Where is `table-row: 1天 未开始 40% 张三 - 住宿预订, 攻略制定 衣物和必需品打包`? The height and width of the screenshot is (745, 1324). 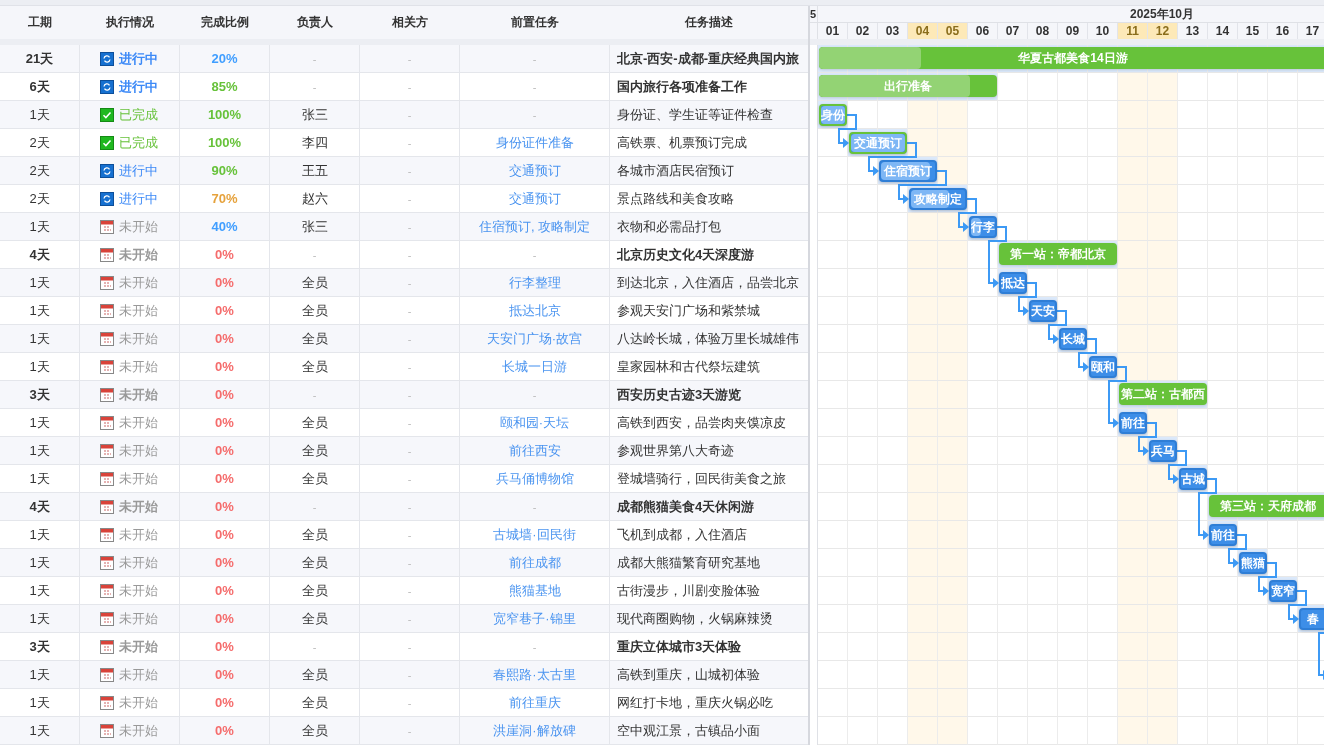
table-row: 1天 未开始 40% 张三 - 住宿预订, 攻略制定 衣物和必需品打包 is located at coordinates (404, 227).